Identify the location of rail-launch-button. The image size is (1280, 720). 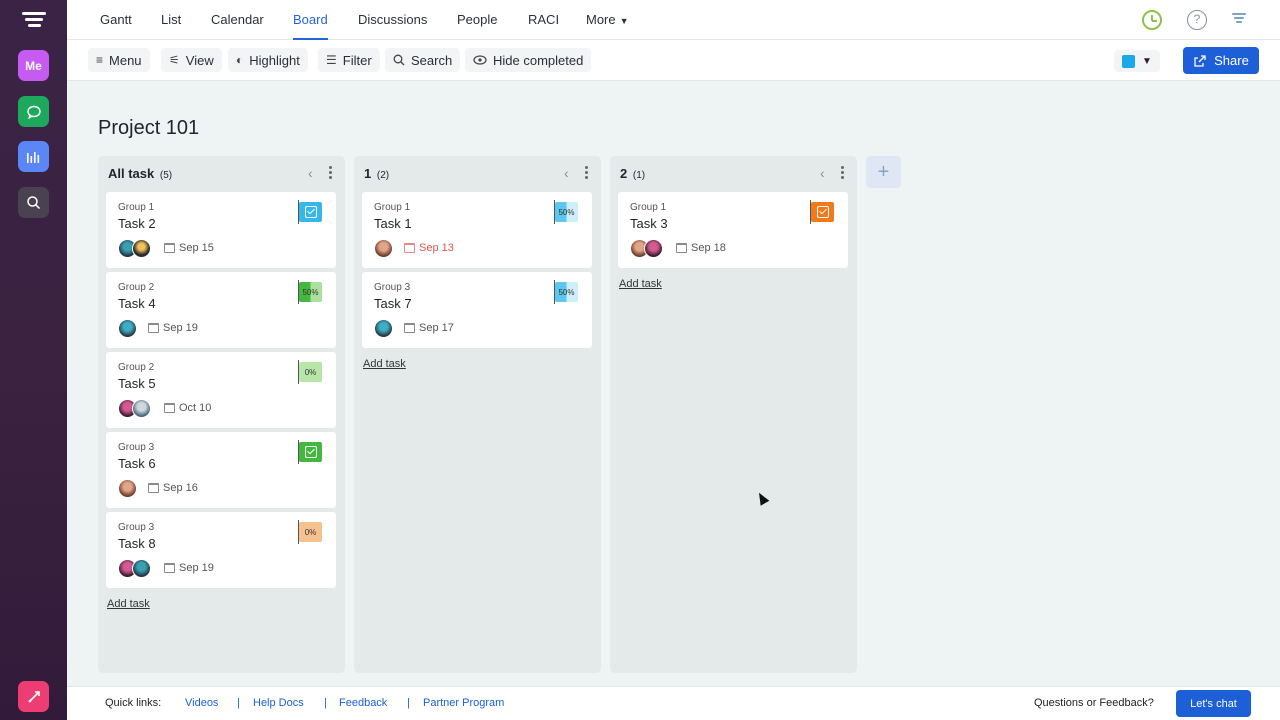
(33, 696).